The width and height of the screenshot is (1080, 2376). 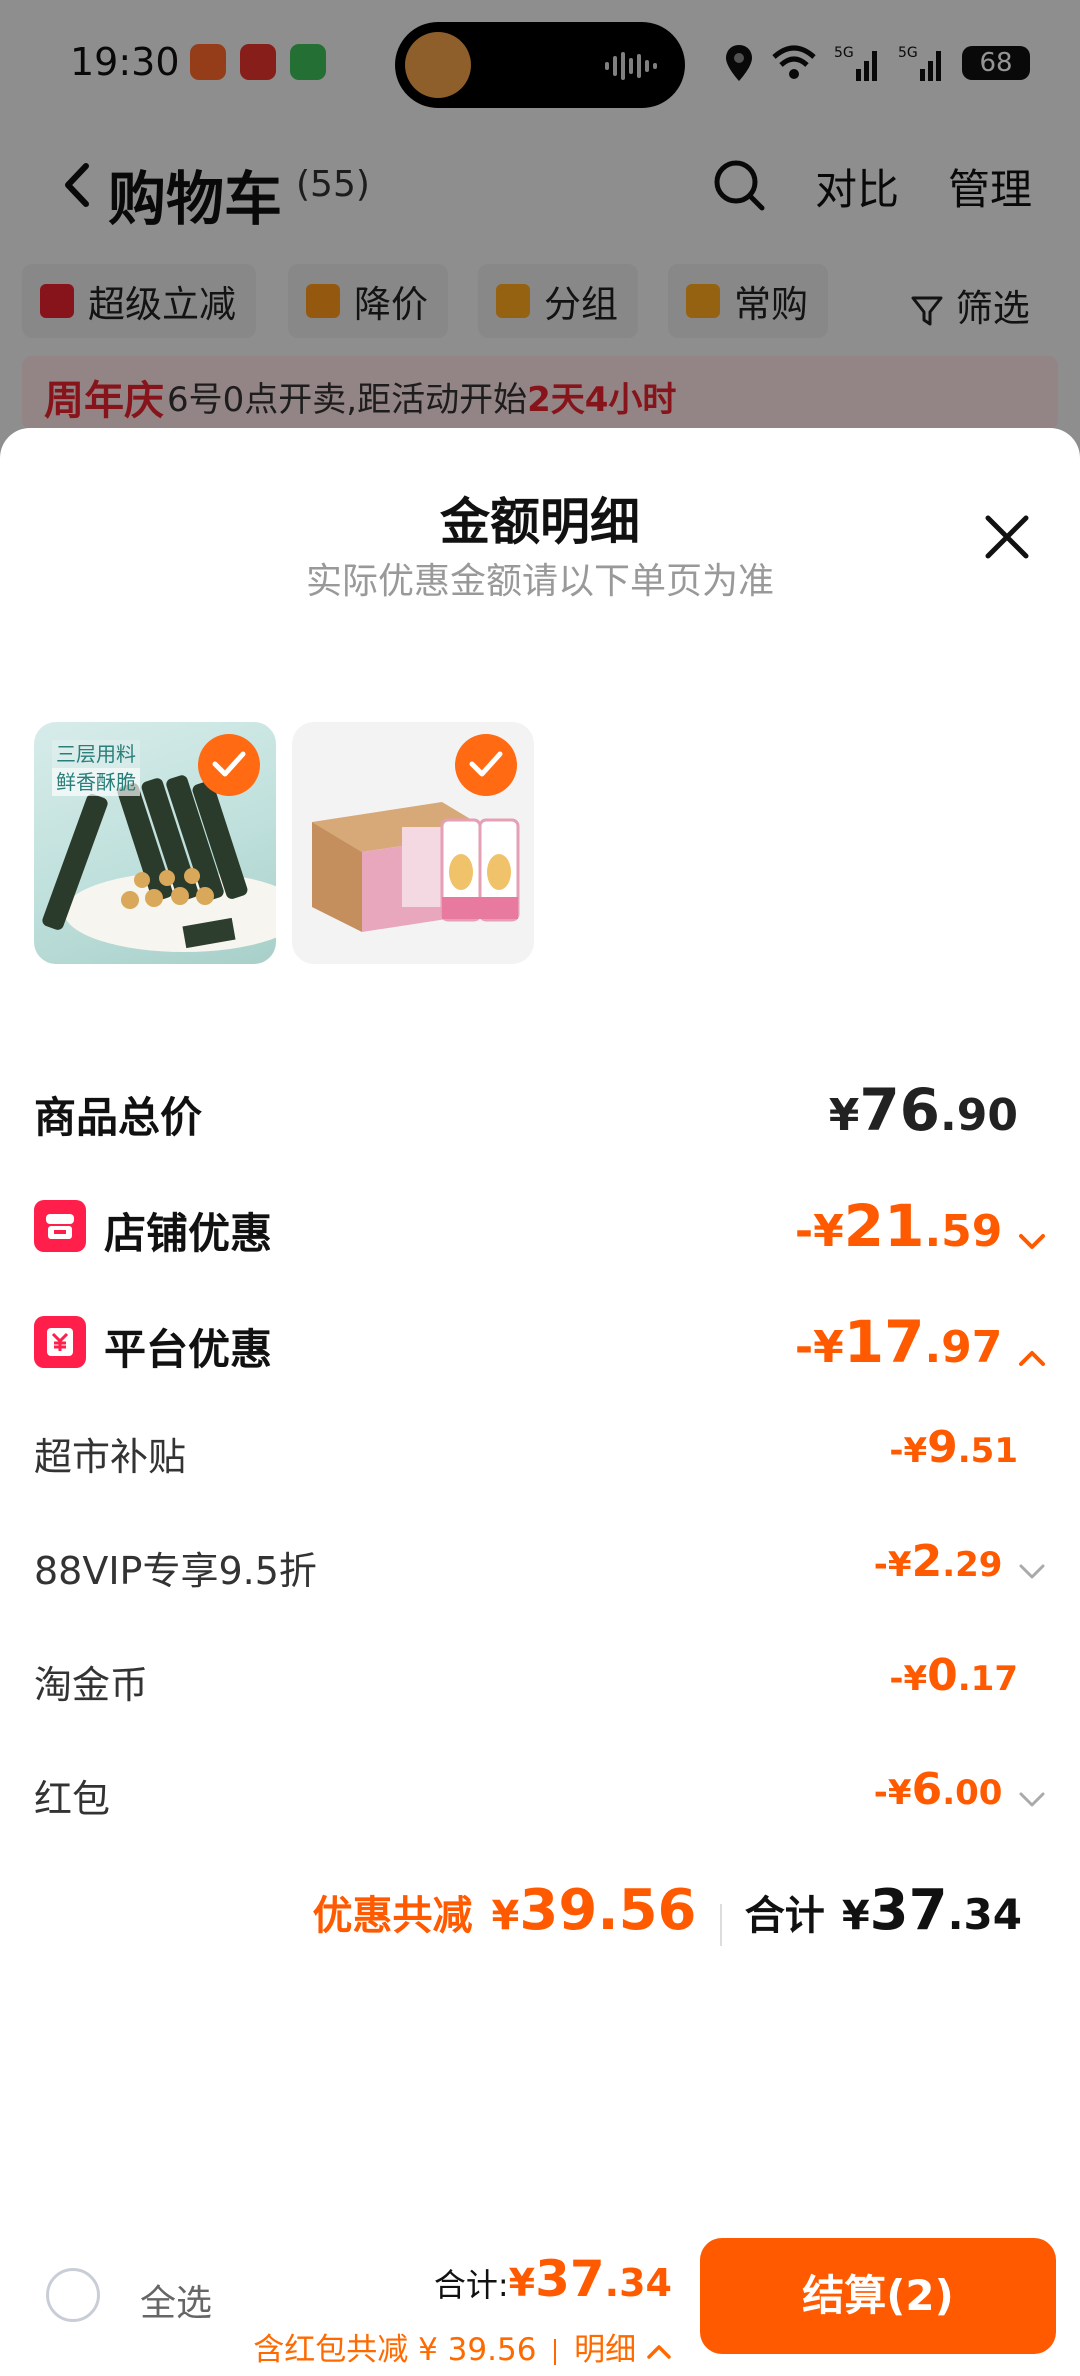 I want to click on item-value: -¥6.00, so click(x=960, y=1789).